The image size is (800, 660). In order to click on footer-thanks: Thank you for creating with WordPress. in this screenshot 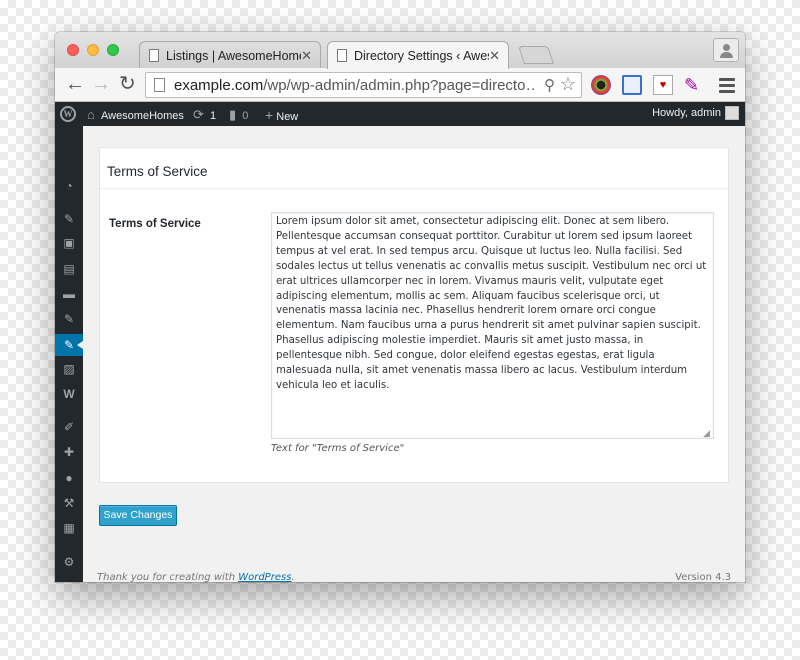, I will do `click(196, 577)`.